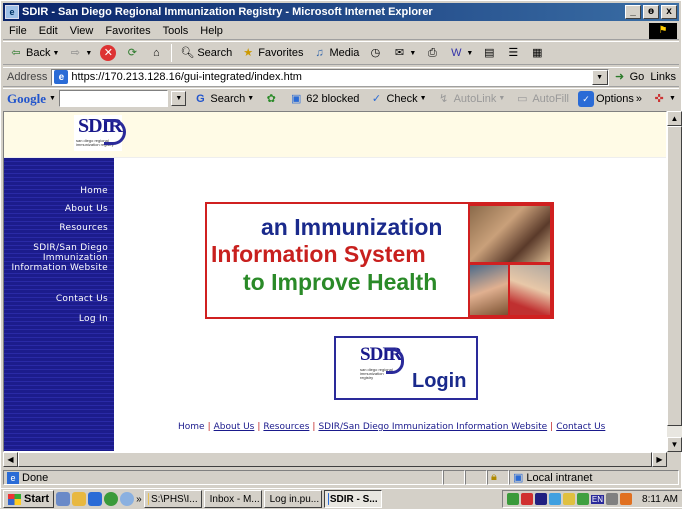 The image size is (682, 509). What do you see at coordinates (27, 77) in the screenshot?
I see `address-label: Address` at bounding box center [27, 77].